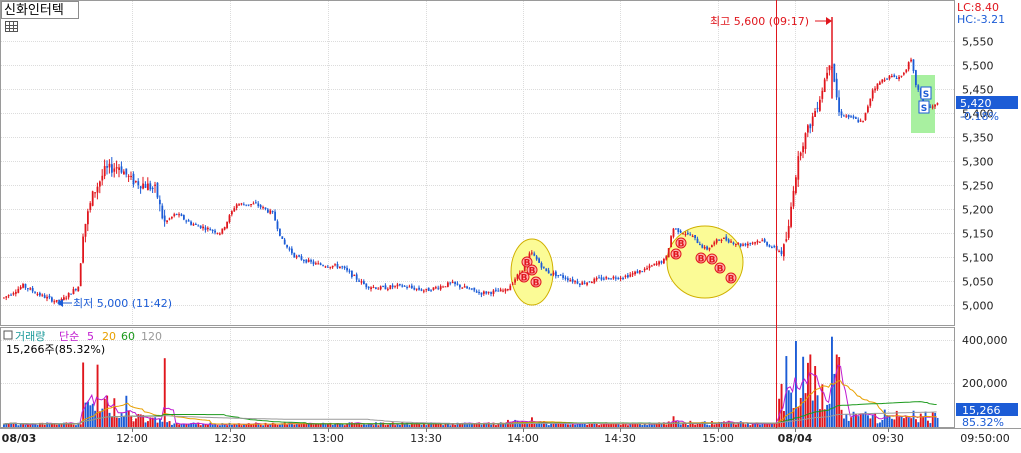 The height and width of the screenshot is (453, 1021). I want to click on stock-name-box: 신화인터텍, so click(40, 10).